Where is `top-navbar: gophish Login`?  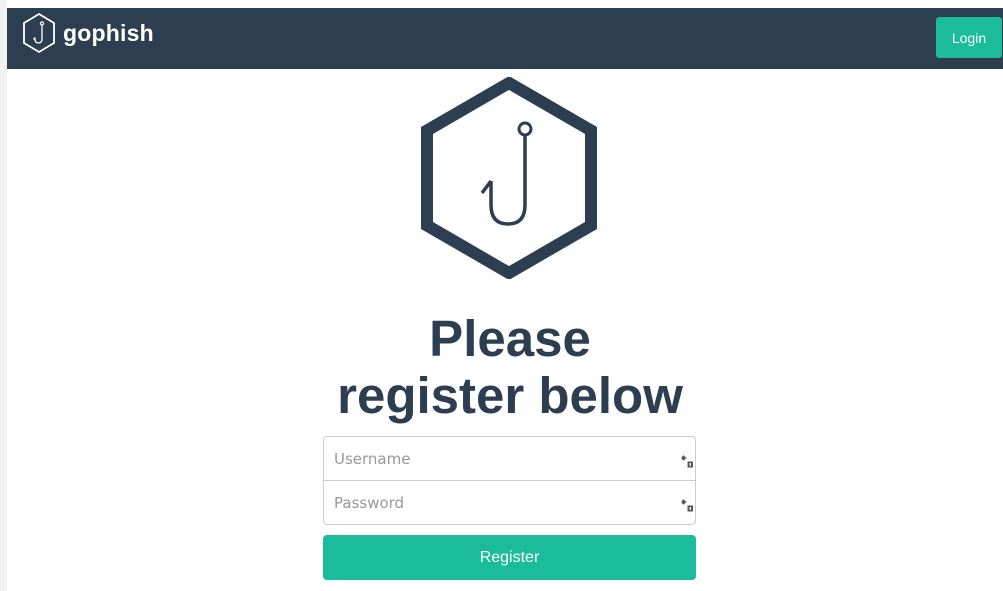
top-navbar: gophish Login is located at coordinates (505, 38).